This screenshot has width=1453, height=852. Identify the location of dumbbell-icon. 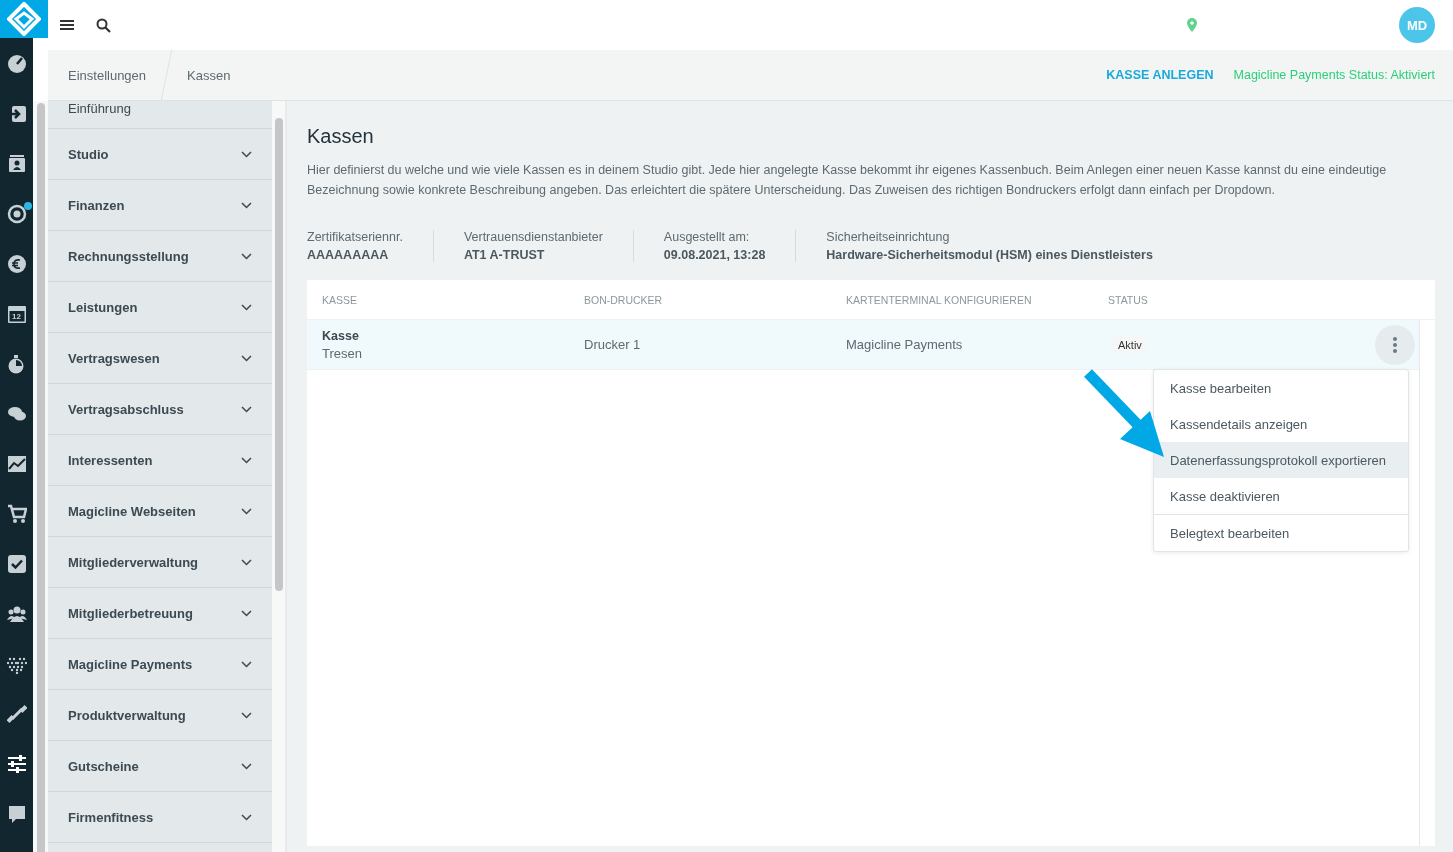
(16, 714).